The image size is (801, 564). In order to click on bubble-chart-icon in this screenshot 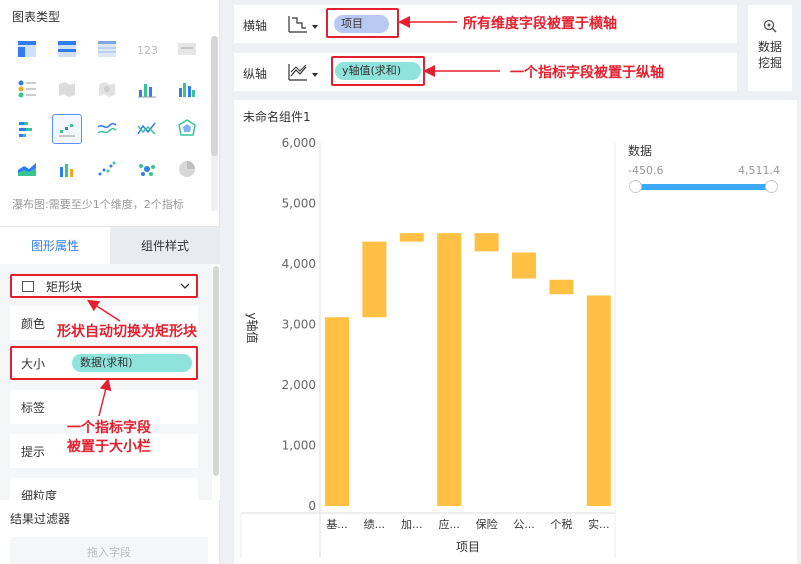, I will do `click(147, 169)`.